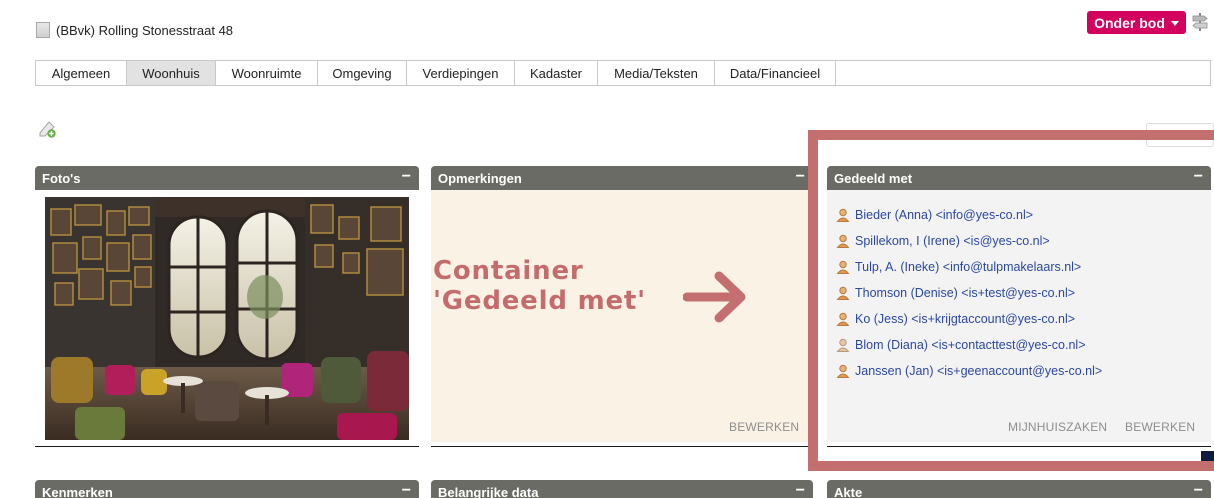 The image size is (1214, 498). What do you see at coordinates (267, 73) in the screenshot?
I see `tab-woonruimte: Woonruimte` at bounding box center [267, 73].